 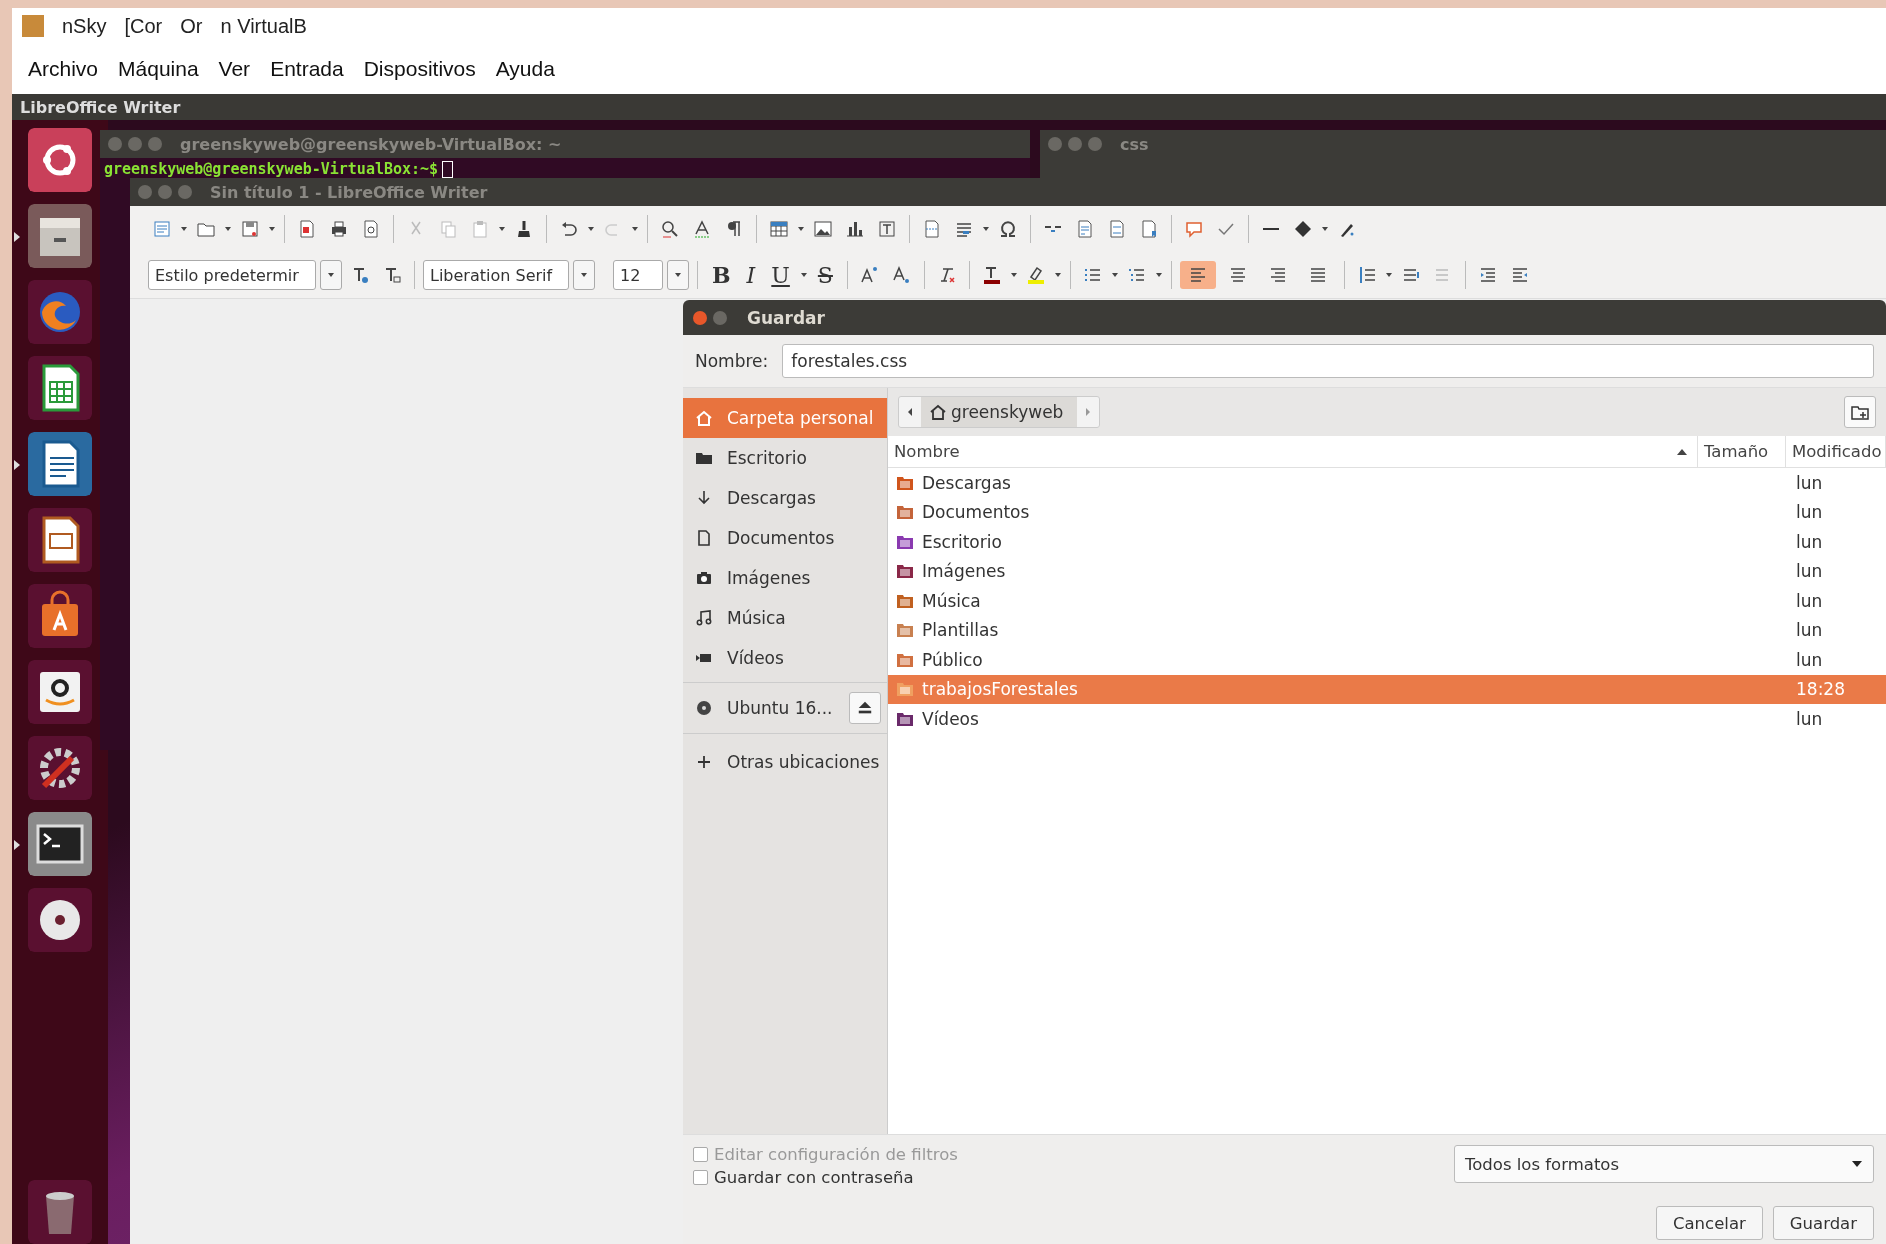 What do you see at coordinates (950, 718) in the screenshot?
I see `file-name: Vídeos` at bounding box center [950, 718].